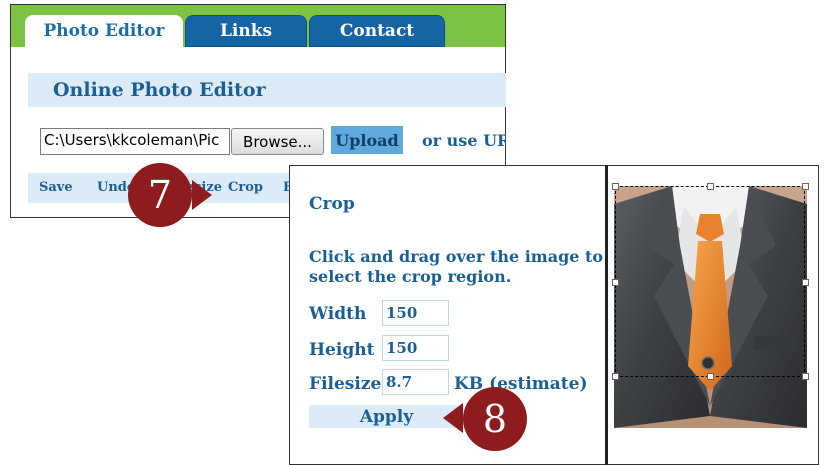  Describe the element at coordinates (56, 187) in the screenshot. I see `toolbar-save-button: Save` at that location.